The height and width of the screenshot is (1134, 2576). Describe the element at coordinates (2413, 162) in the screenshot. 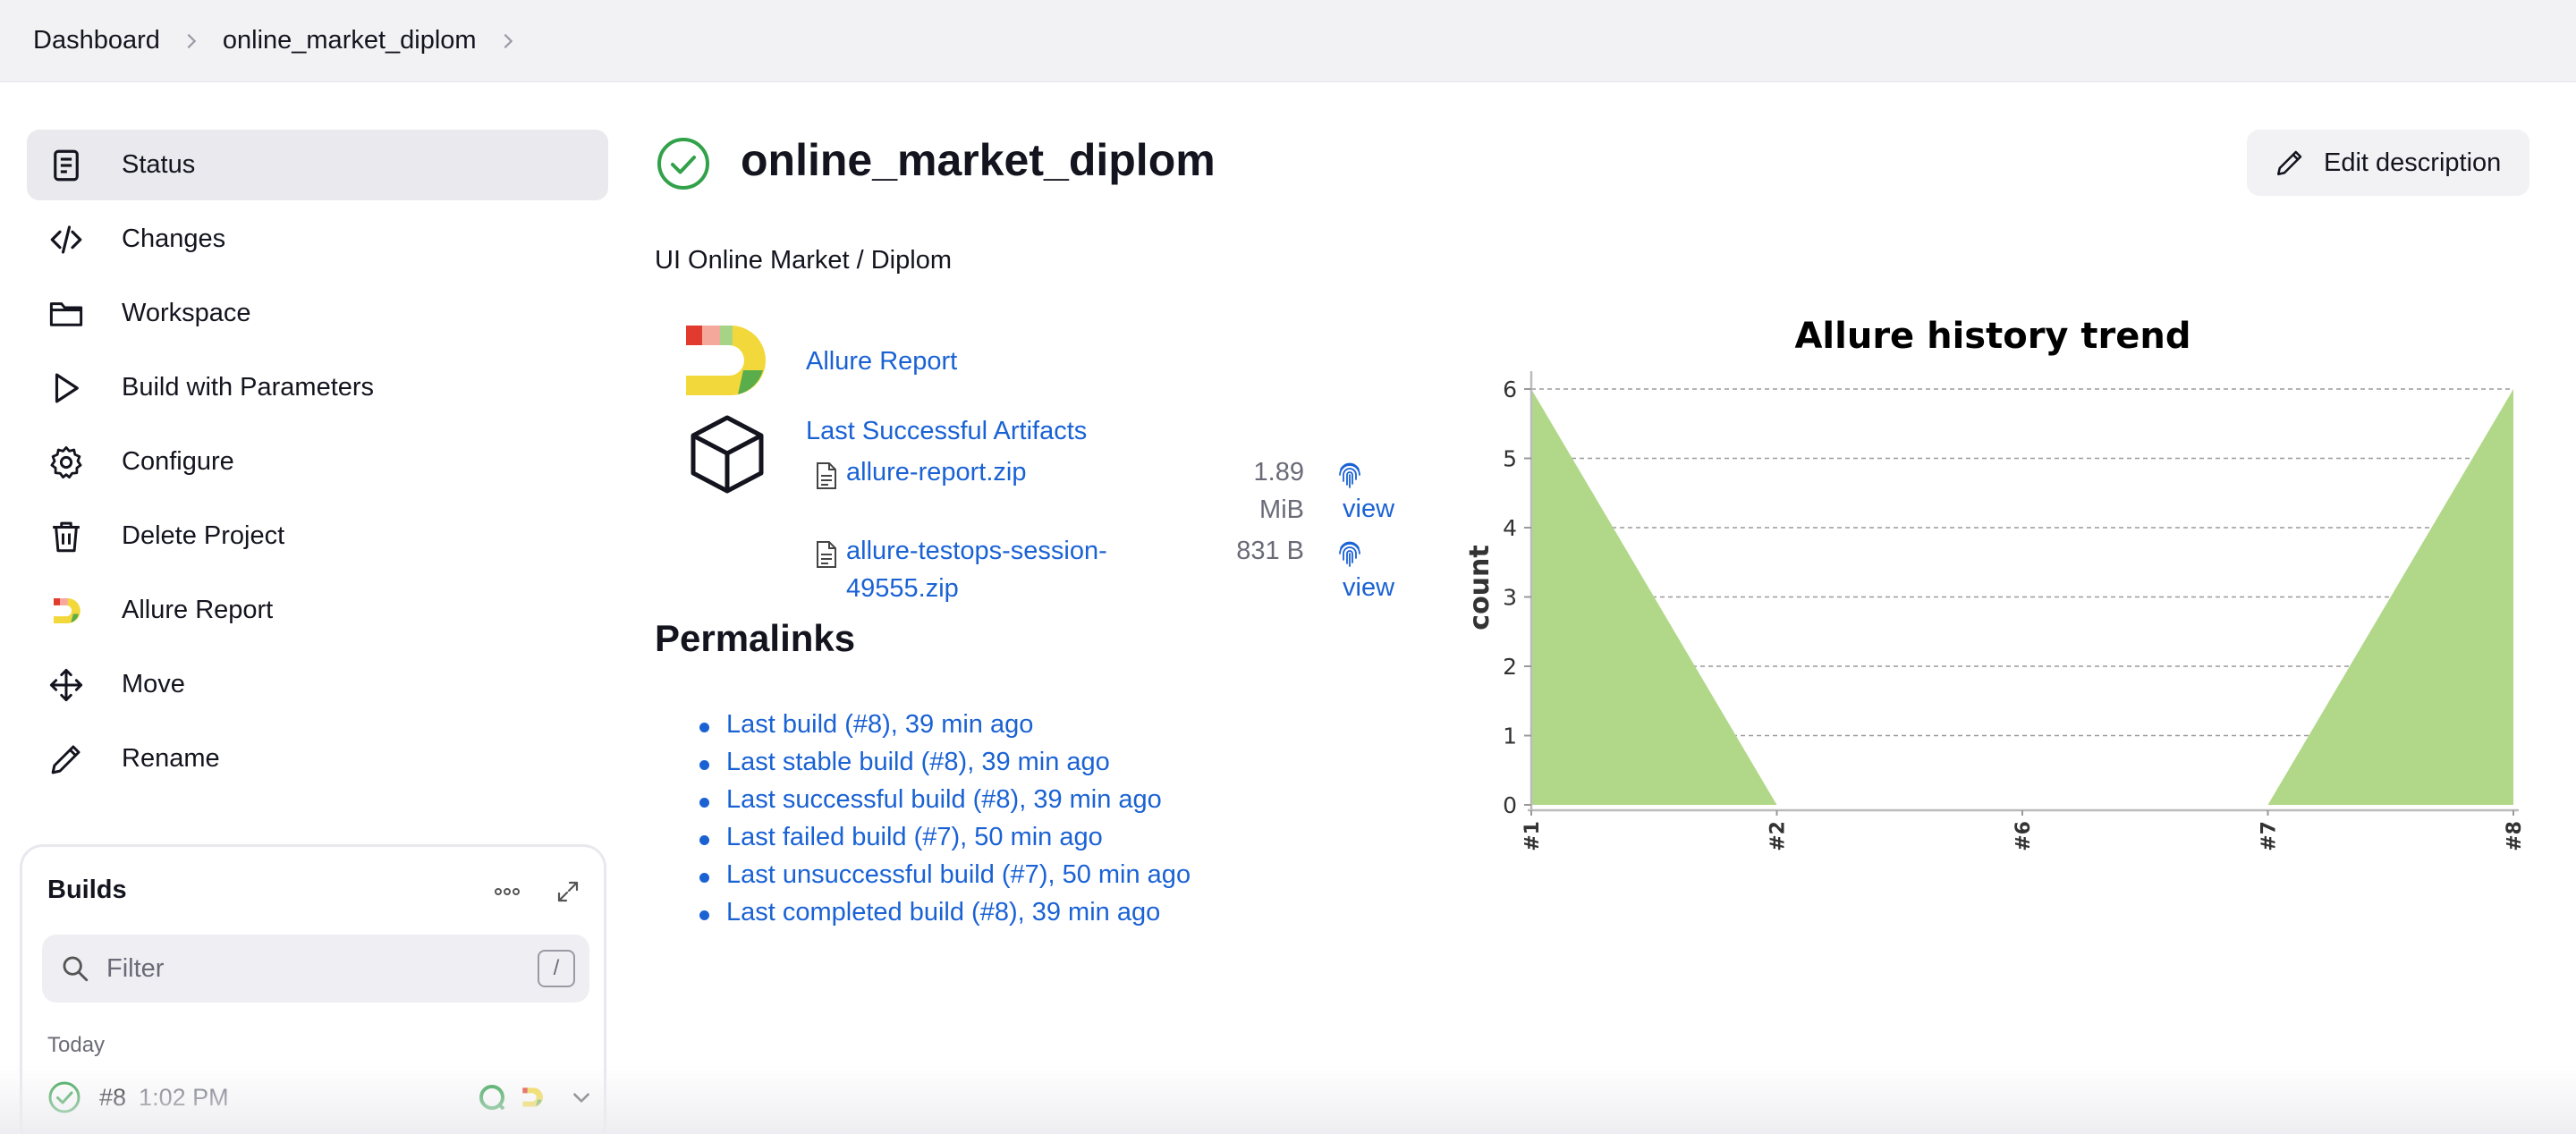

I see `edit-description-label: Edit description` at that location.